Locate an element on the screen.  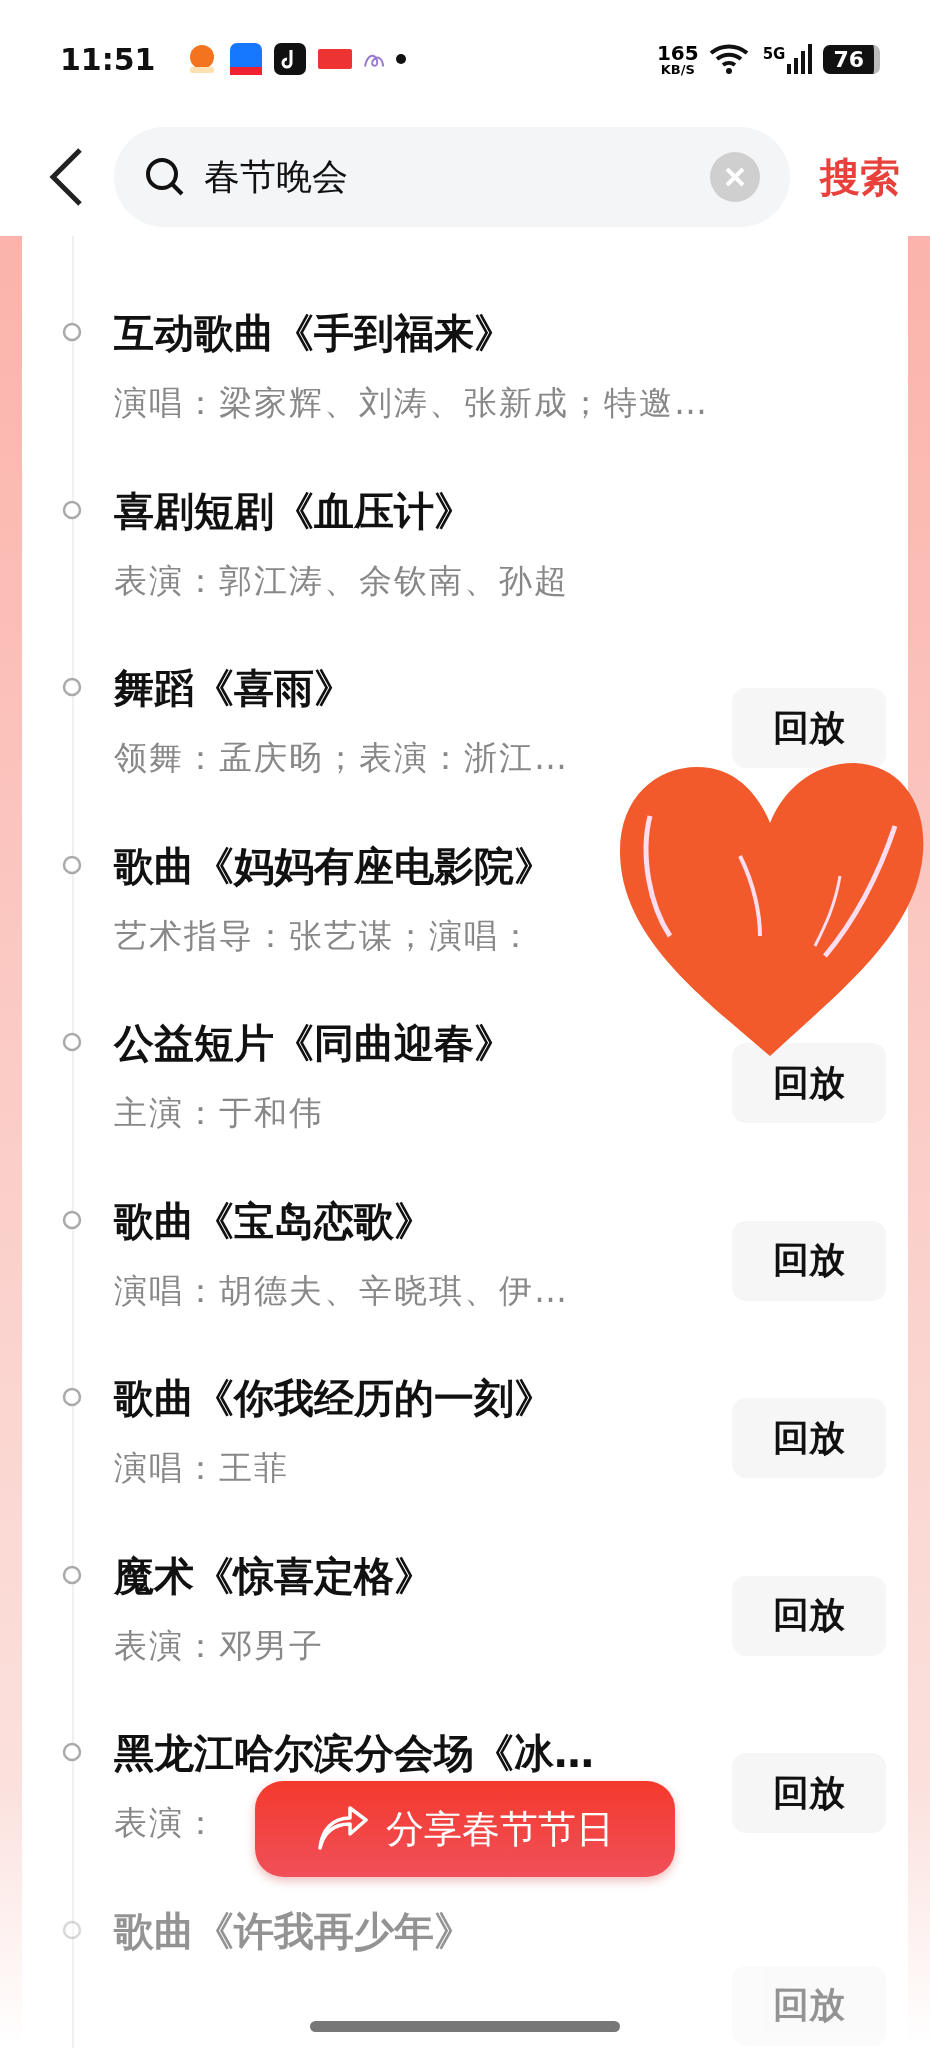
search-button: 搜索 is located at coordinates (860, 177).